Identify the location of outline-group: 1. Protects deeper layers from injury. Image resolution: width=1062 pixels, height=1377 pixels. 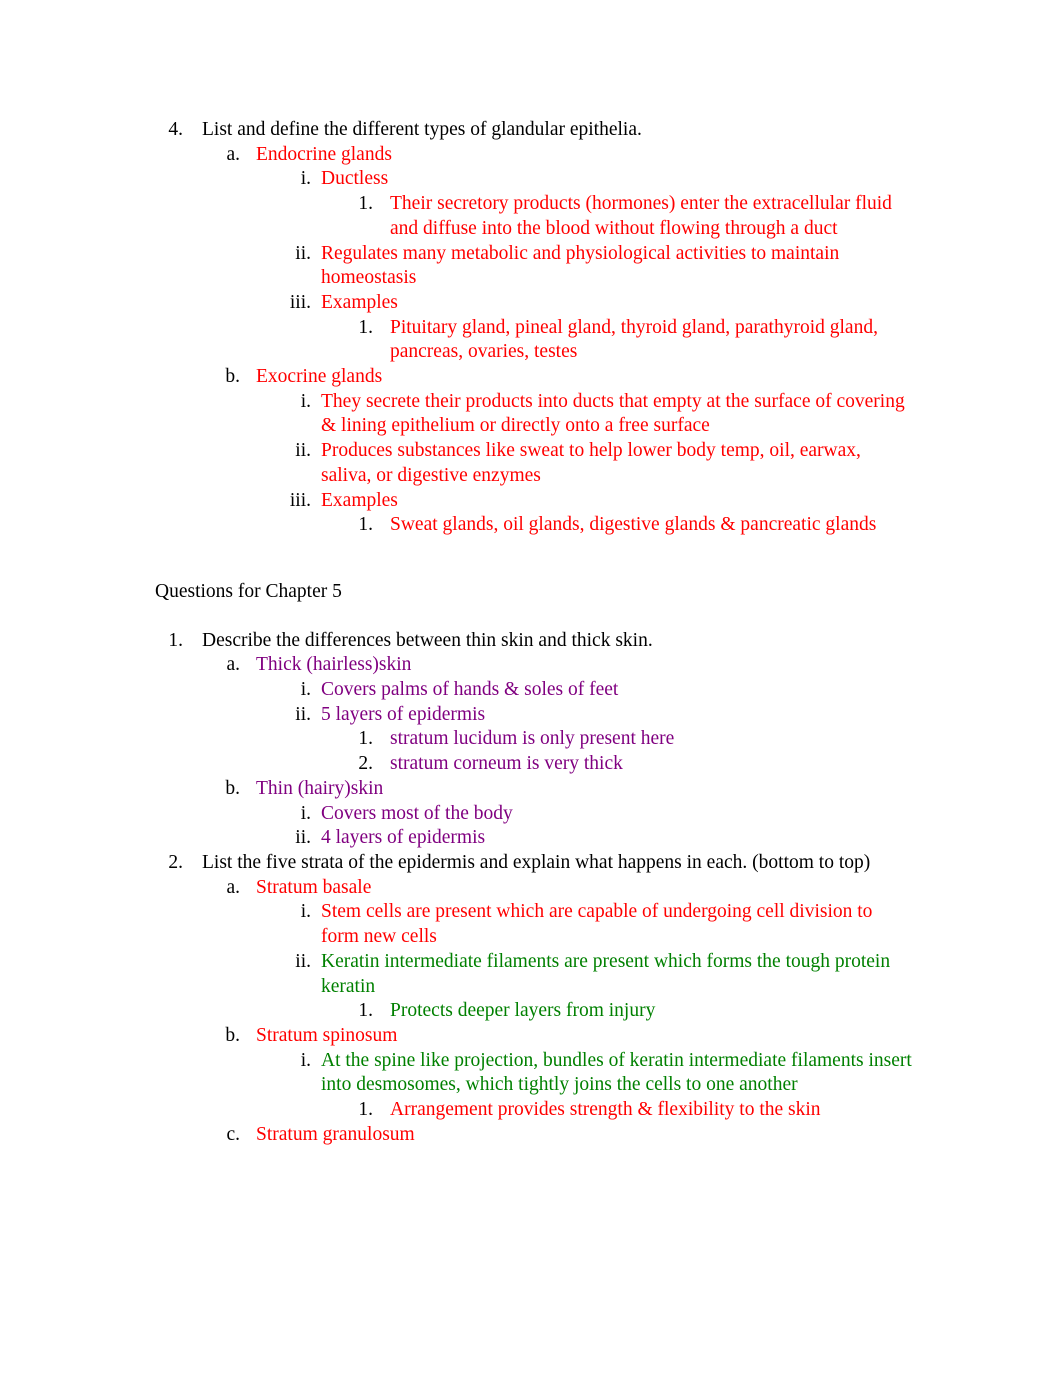
(535, 1011).